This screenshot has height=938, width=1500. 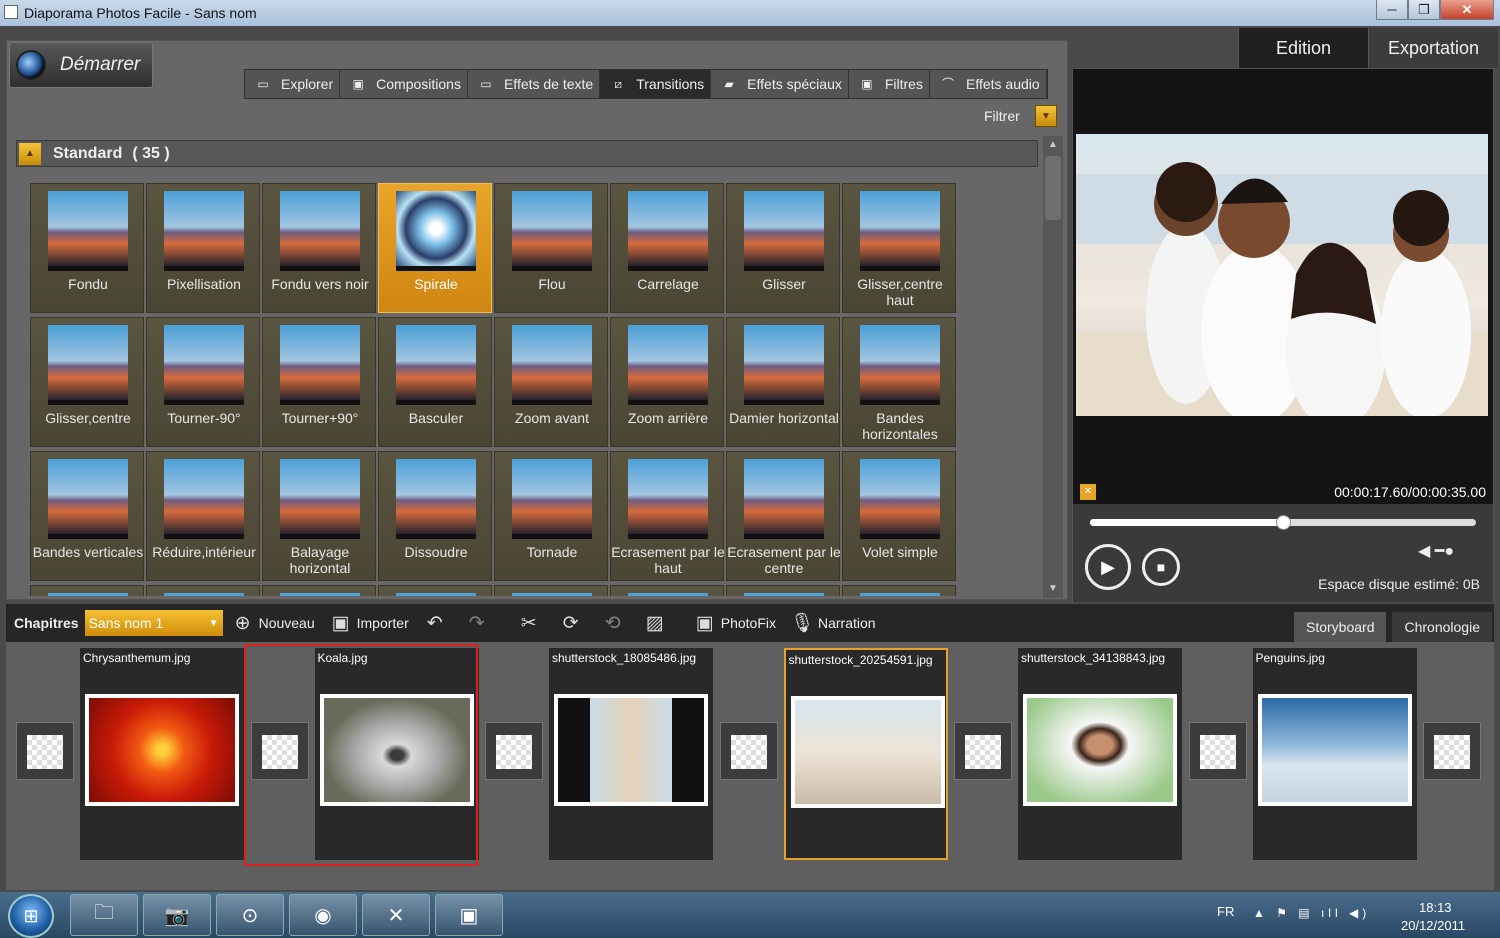 What do you see at coordinates (667, 248) in the screenshot?
I see `transition-tile: Carrelage` at bounding box center [667, 248].